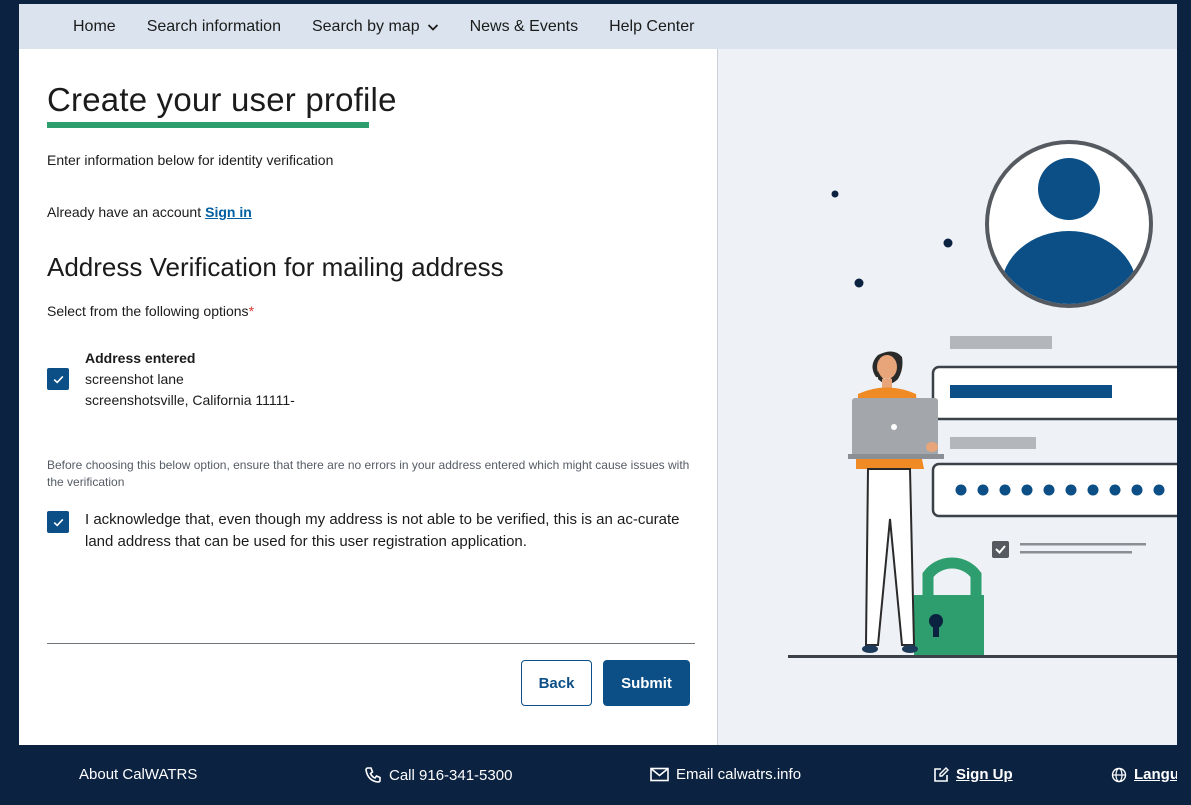 The width and height of the screenshot is (1191, 805). What do you see at coordinates (140, 358) in the screenshot?
I see `address-entered-title: Address entered` at bounding box center [140, 358].